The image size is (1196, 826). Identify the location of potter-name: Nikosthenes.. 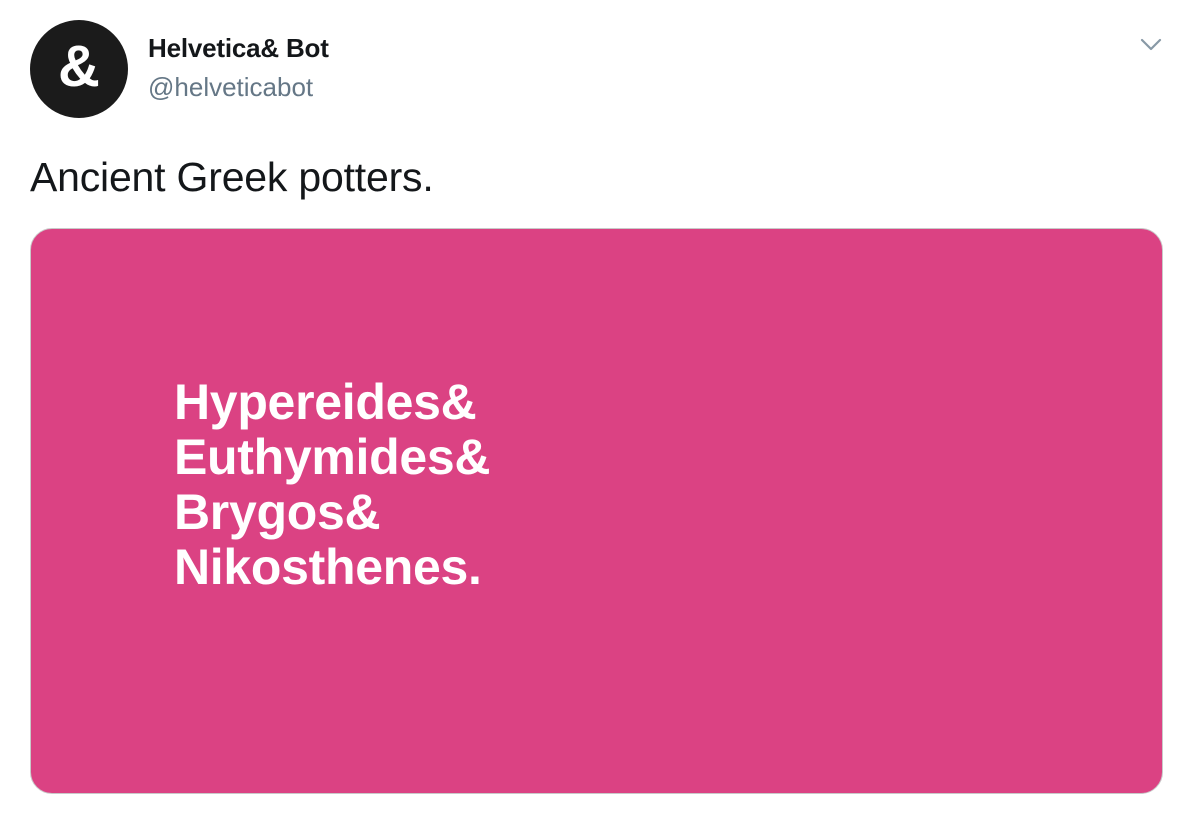
(328, 567).